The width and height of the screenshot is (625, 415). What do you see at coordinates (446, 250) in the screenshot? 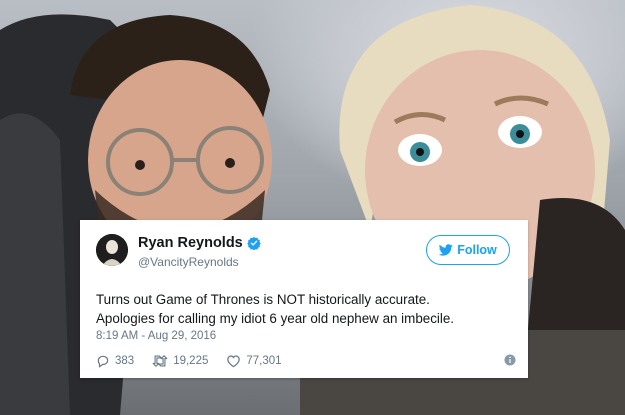
I see `twitter-bird-icon` at bounding box center [446, 250].